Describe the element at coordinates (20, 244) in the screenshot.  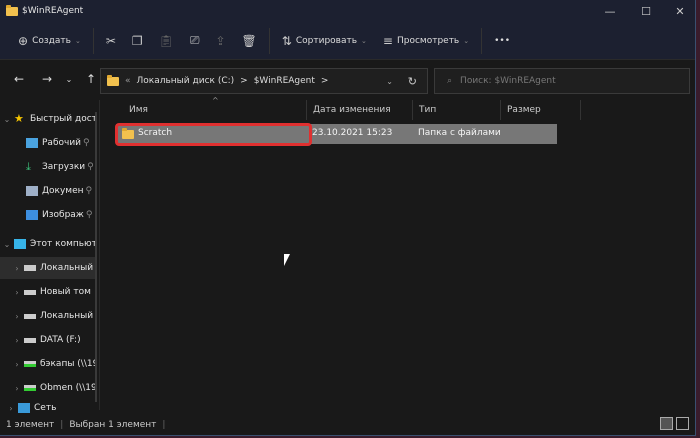
I see `computer-icon` at that location.